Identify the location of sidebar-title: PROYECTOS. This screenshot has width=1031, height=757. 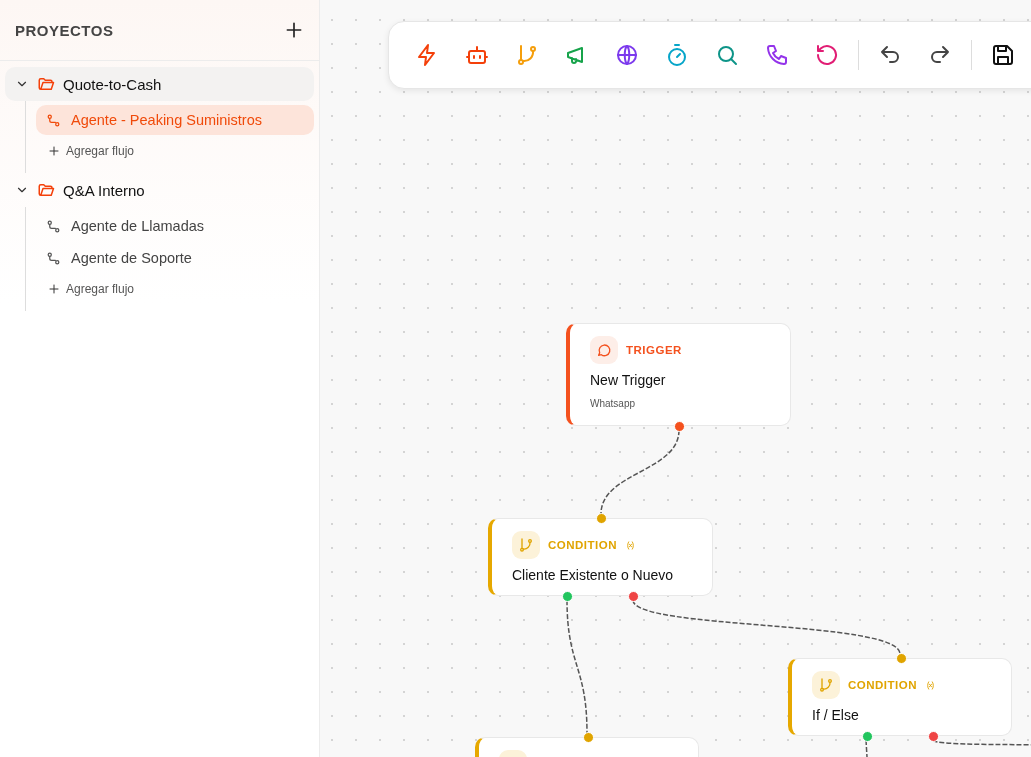
(64, 30).